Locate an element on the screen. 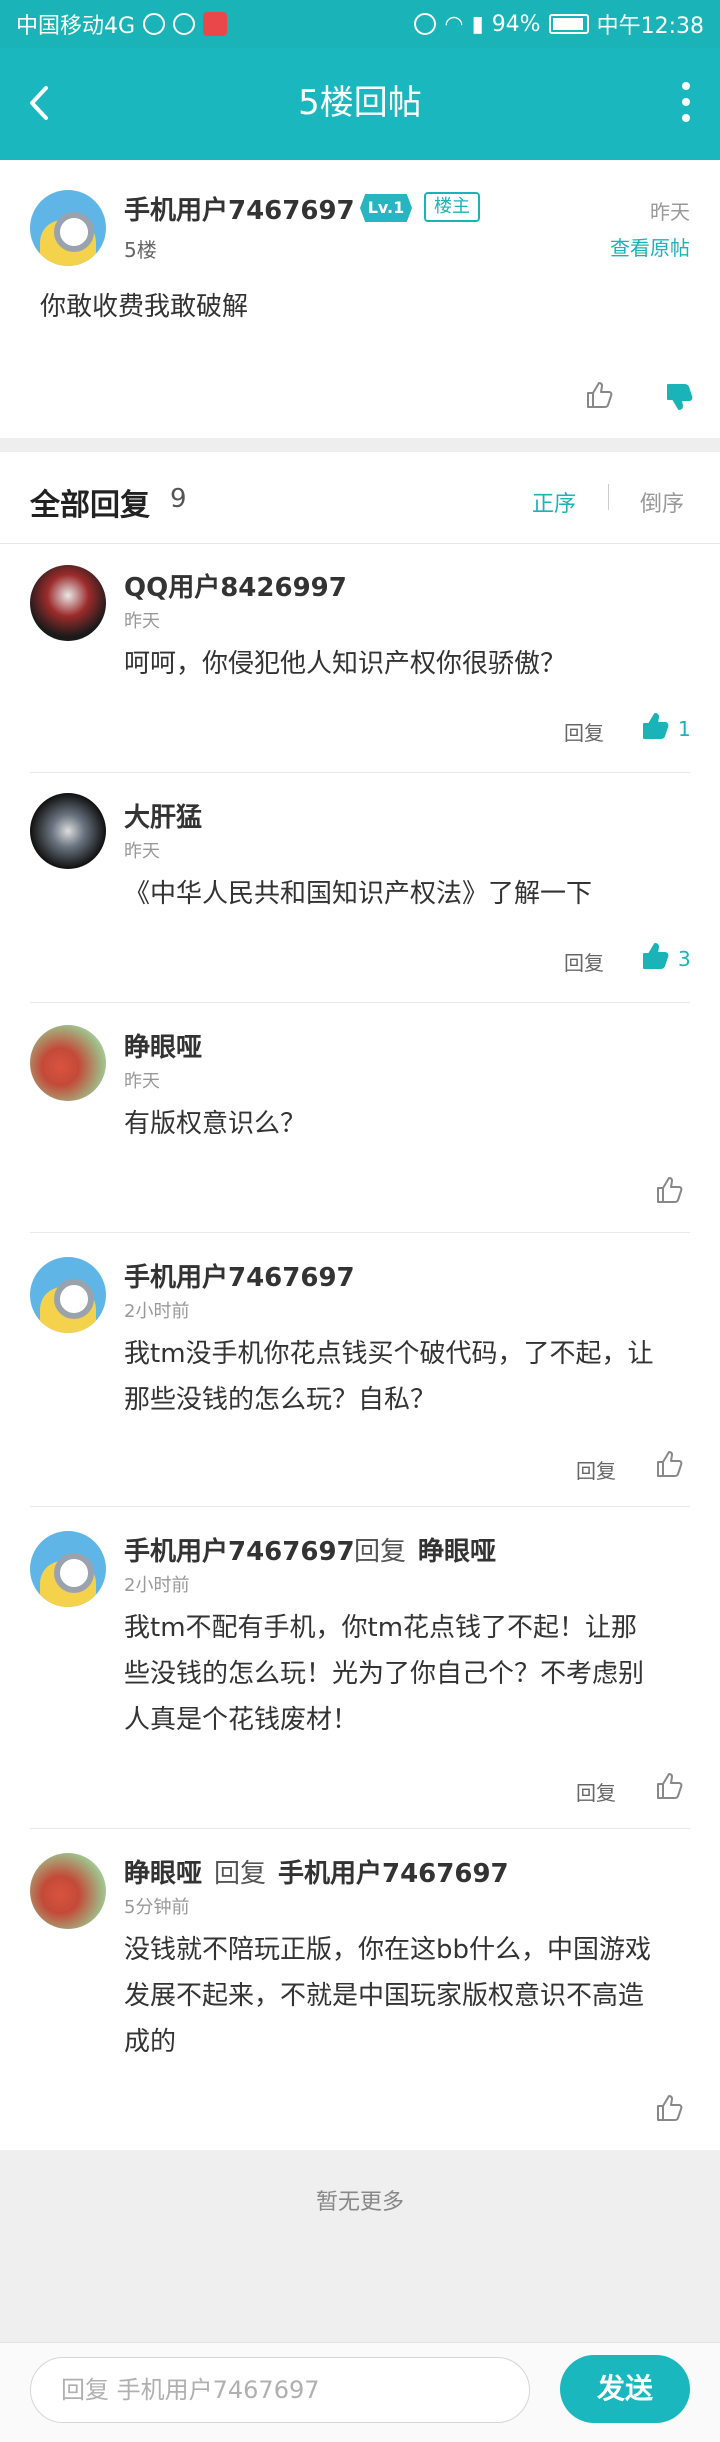 This screenshot has width=720, height=2442. reply-item: QQ用户8426997 昨天 呵呵，你侵犯他人知识产权你很骄傲？ 回复 1 is located at coordinates (360, 659).